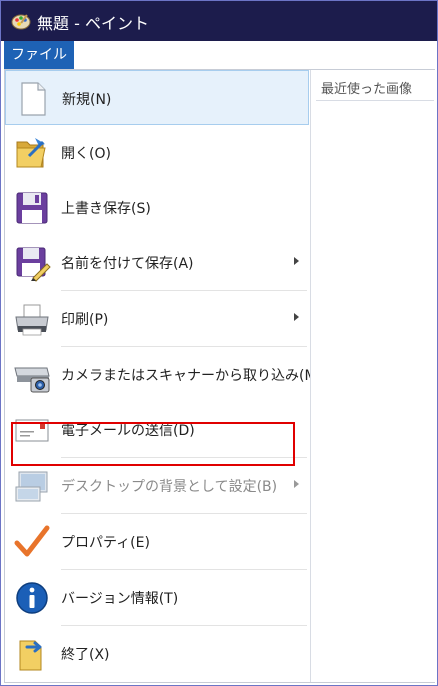  What do you see at coordinates (21, 21) in the screenshot?
I see `paint-app-icon` at bounding box center [21, 21].